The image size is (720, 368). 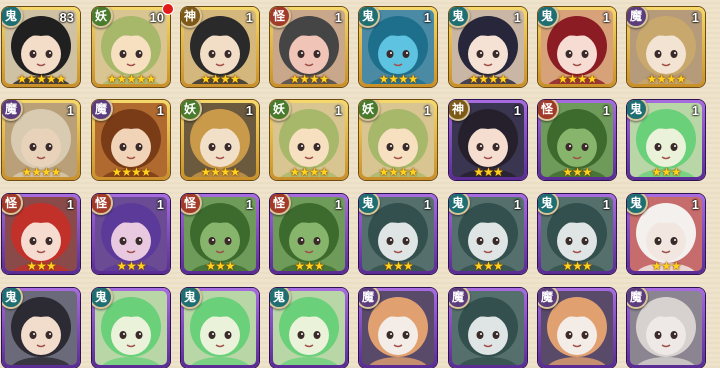 What do you see at coordinates (156, 17) in the screenshot?
I see `card-count: 10` at bounding box center [156, 17].